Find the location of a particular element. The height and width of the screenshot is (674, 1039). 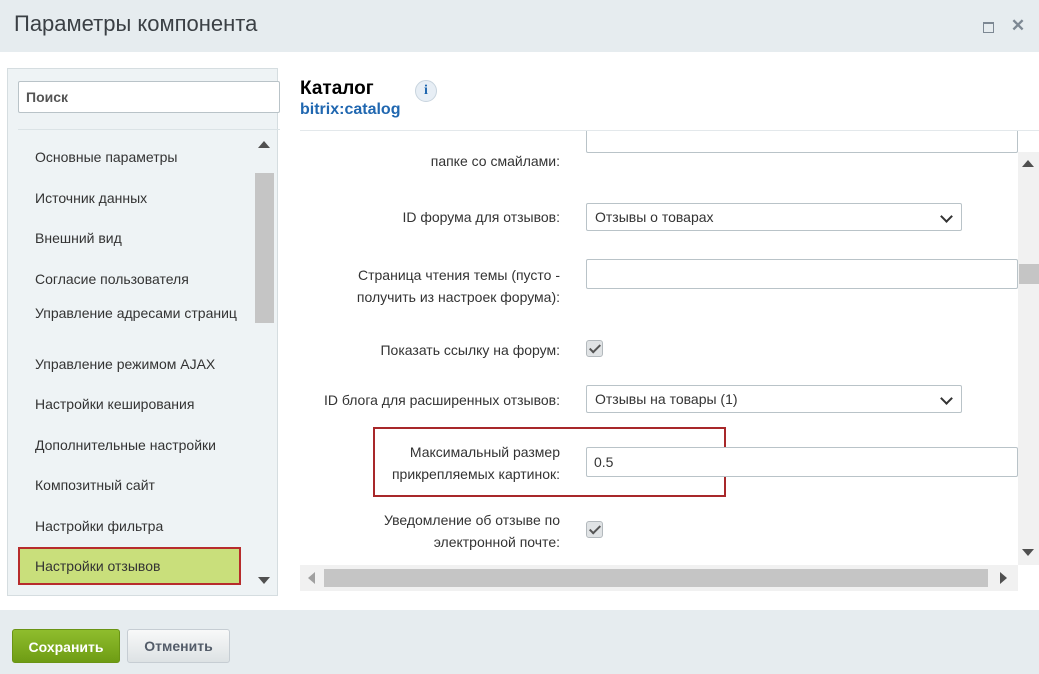

info-icon: i is located at coordinates (426, 91).